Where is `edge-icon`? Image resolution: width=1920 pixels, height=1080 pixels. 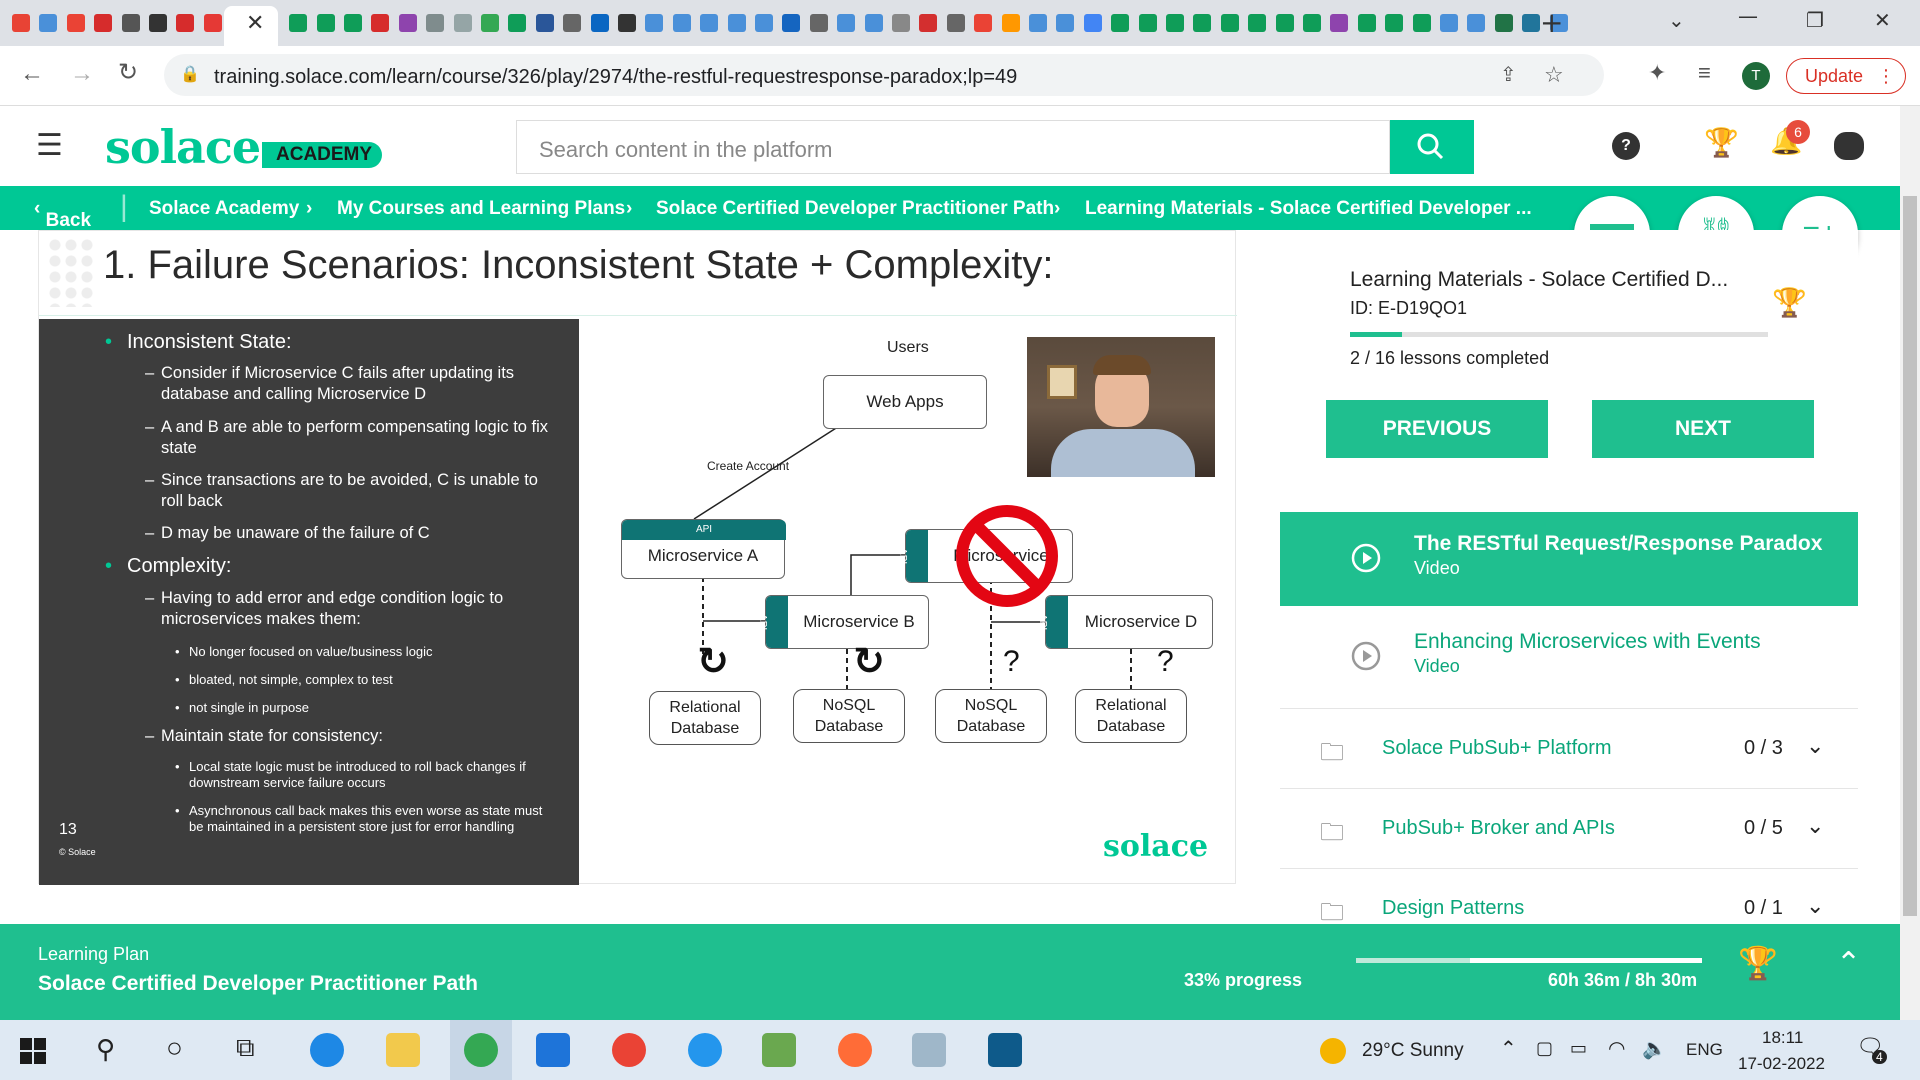 edge-icon is located at coordinates (327, 1050).